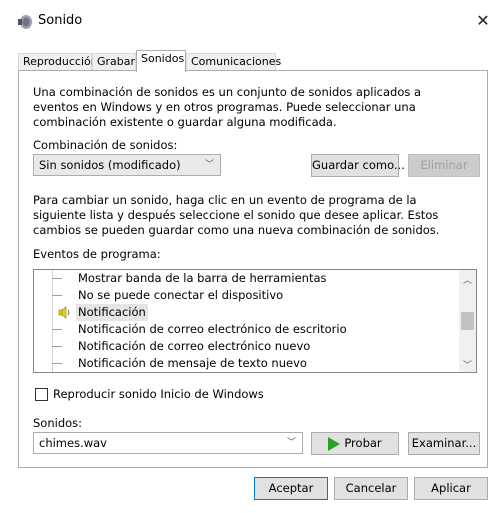 This screenshot has height=513, width=504. I want to click on vertical-scrollbar: ︿ ﹀, so click(467, 321).